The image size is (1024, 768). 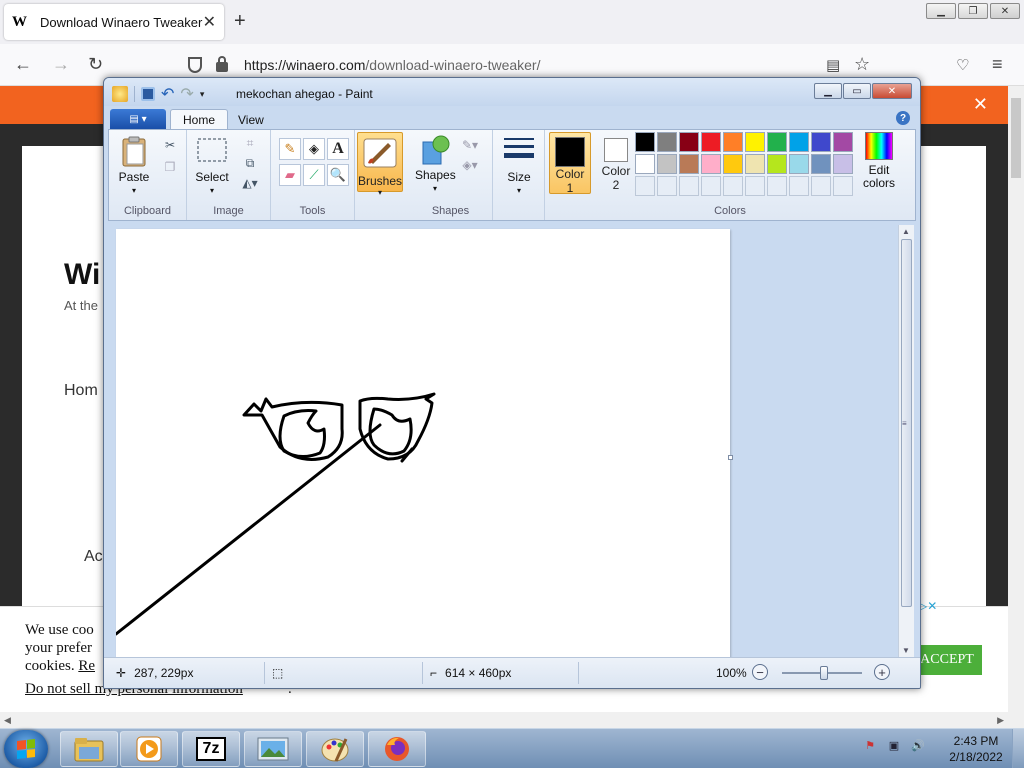 What do you see at coordinates (86, 666) in the screenshot?
I see `cookie-read-more-link: Re` at bounding box center [86, 666].